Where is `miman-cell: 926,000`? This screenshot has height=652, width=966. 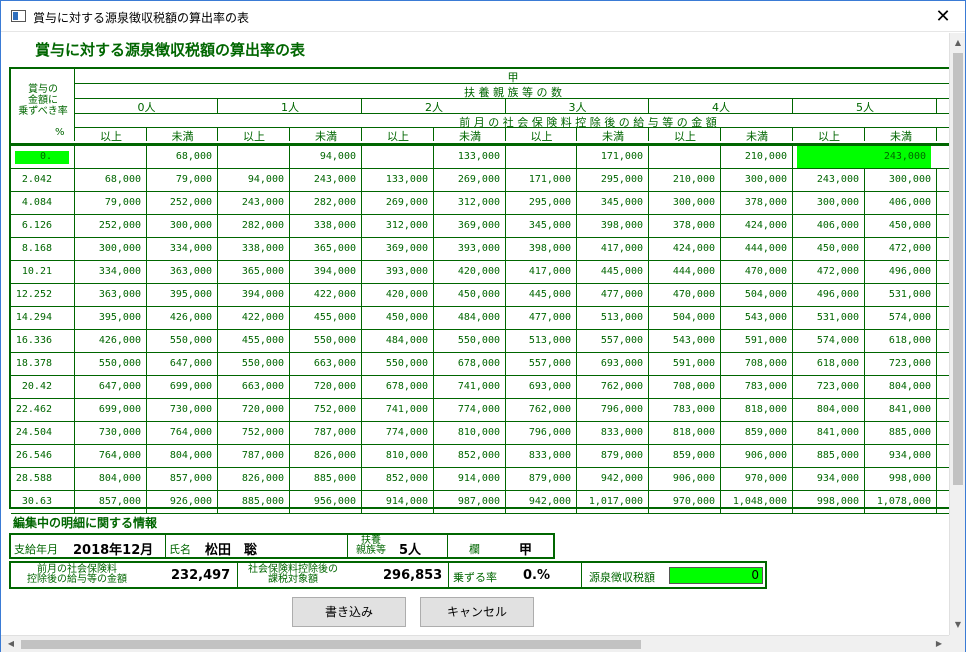
miman-cell: 926,000 is located at coordinates (182, 502).